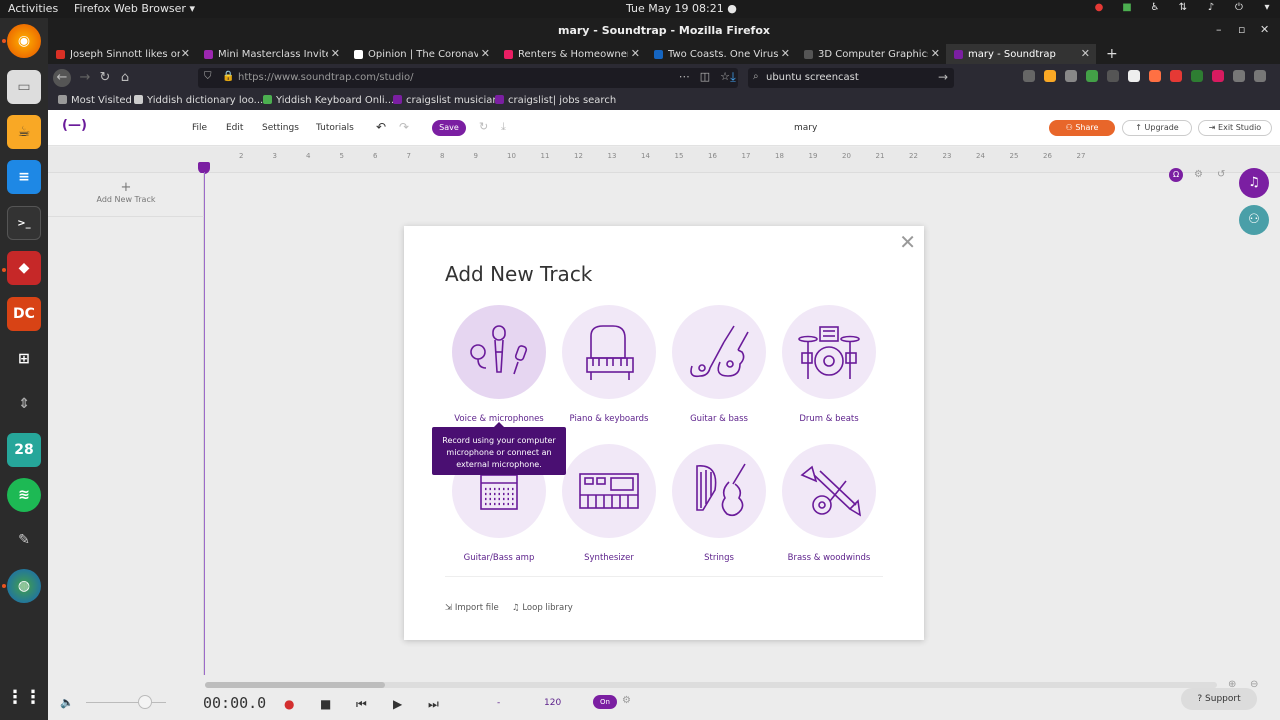  Describe the element at coordinates (24, 314) in the screenshot. I see `dc-app-icon: DC` at that location.